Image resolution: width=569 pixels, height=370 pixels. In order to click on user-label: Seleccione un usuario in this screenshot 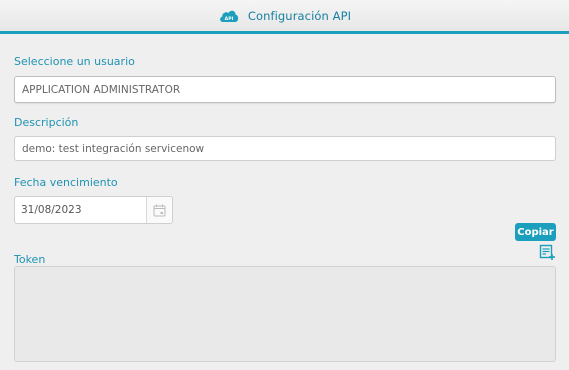, I will do `click(74, 61)`.